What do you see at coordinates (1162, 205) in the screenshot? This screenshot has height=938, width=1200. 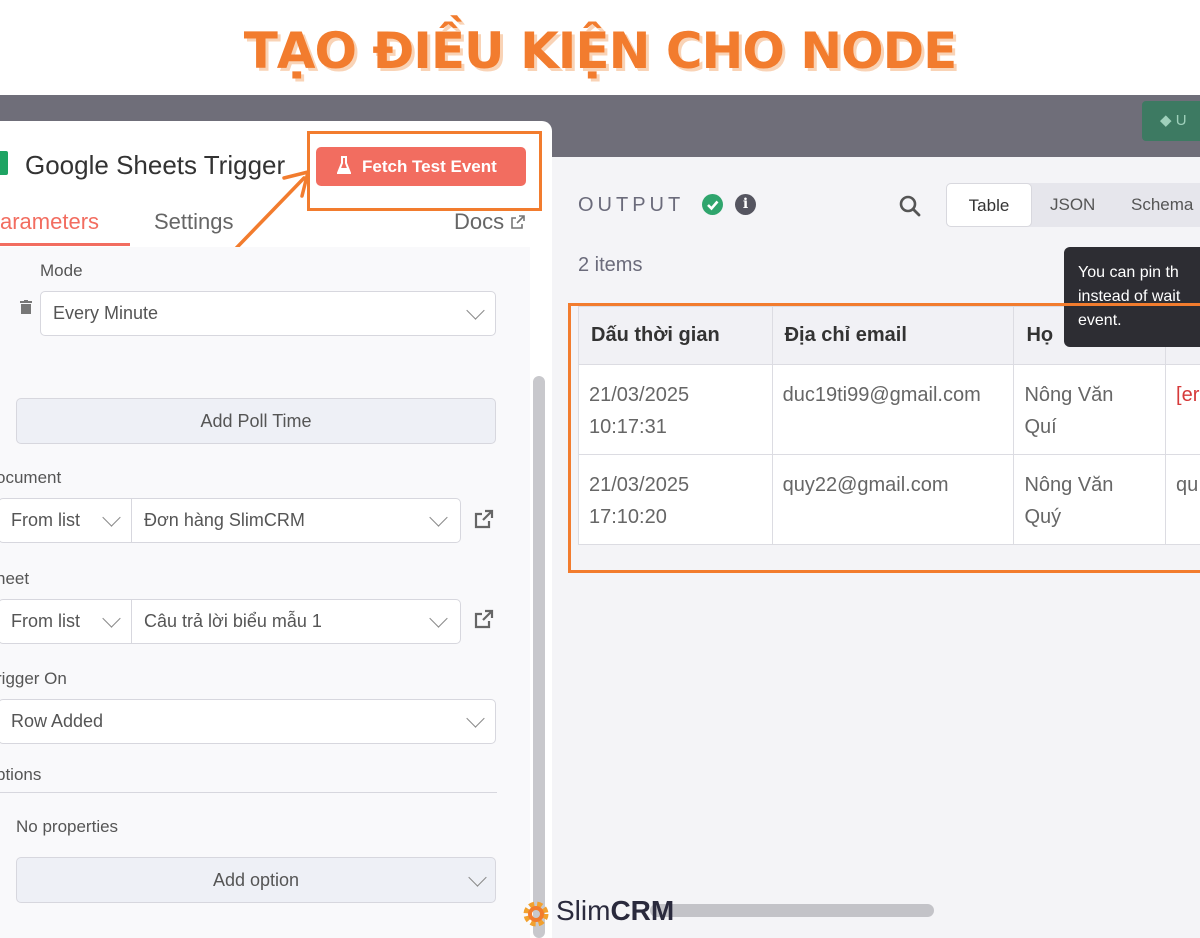 I see `tab-schema: Schema` at bounding box center [1162, 205].